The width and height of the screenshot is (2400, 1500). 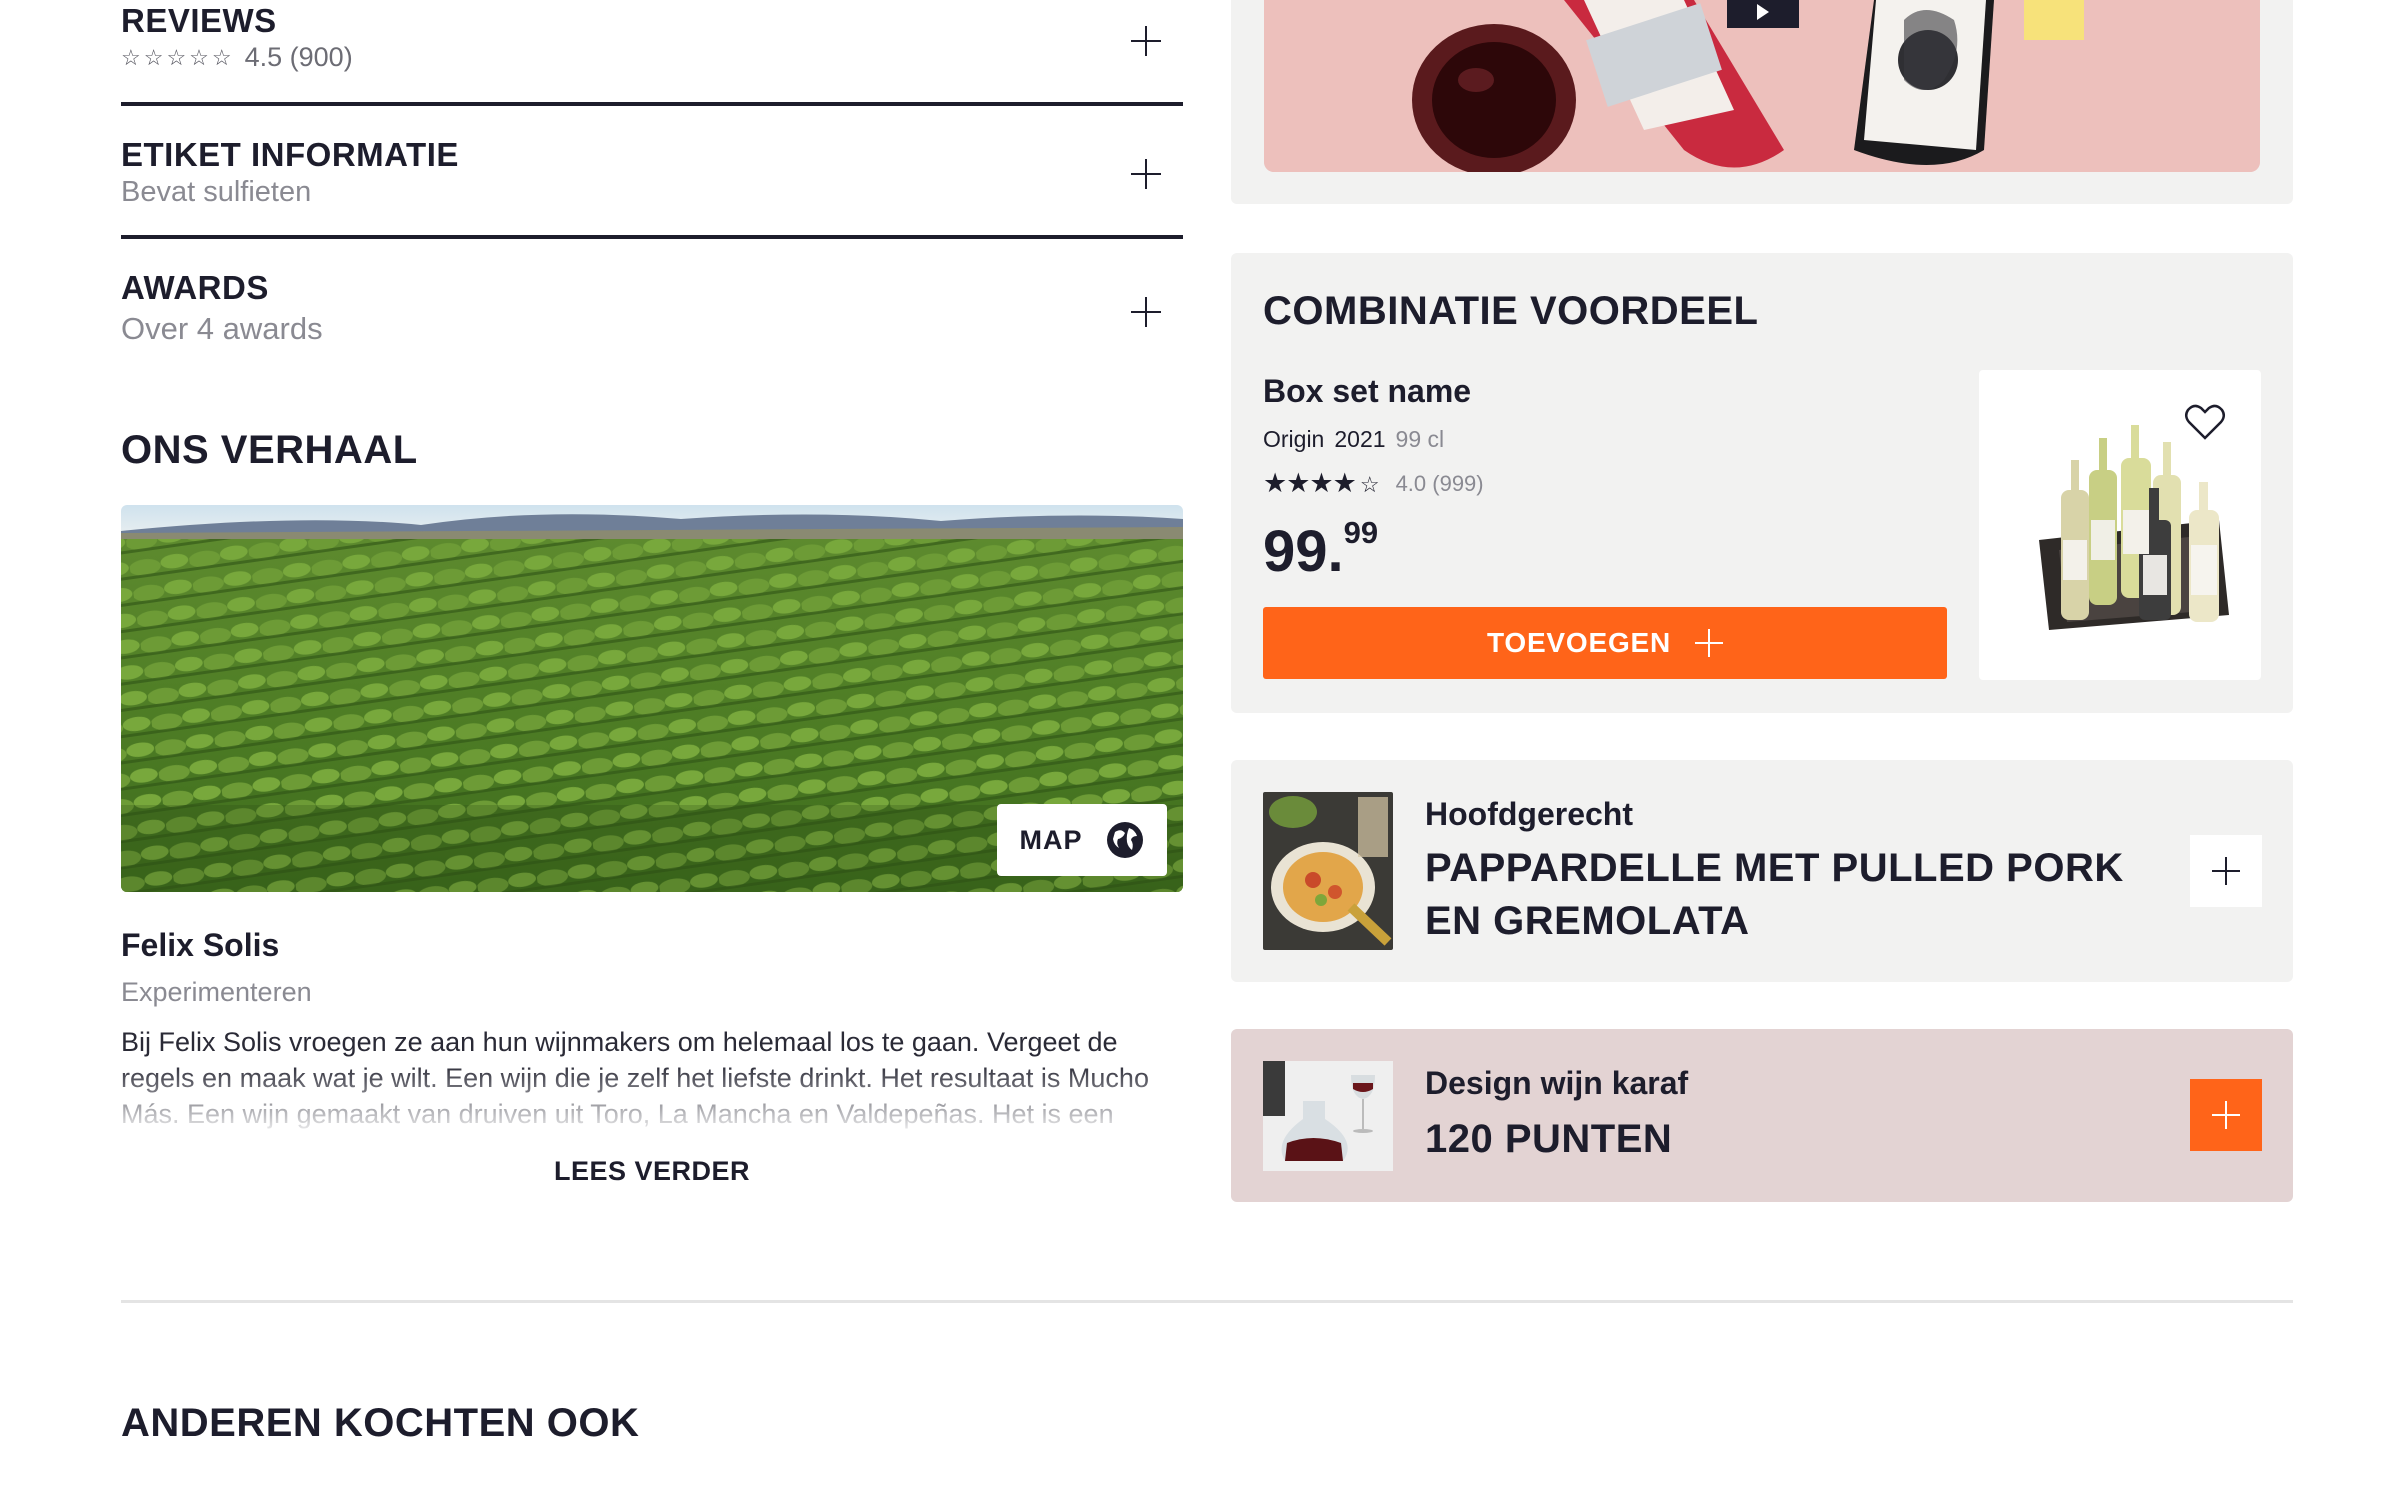 What do you see at coordinates (199, 20) in the screenshot?
I see `reviews-title: REVIEWS` at bounding box center [199, 20].